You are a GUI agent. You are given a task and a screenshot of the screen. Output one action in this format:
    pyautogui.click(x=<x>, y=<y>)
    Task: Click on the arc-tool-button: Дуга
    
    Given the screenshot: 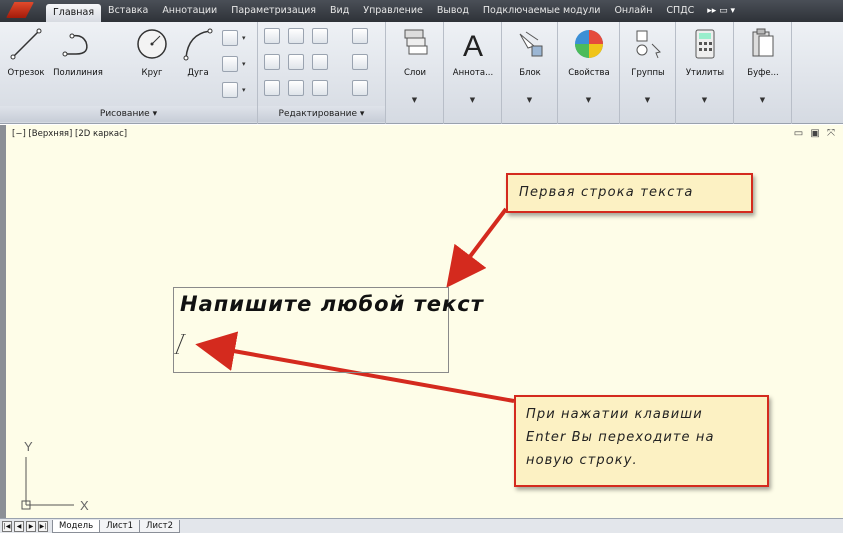 What is the action you would take?
    pyautogui.click(x=198, y=52)
    